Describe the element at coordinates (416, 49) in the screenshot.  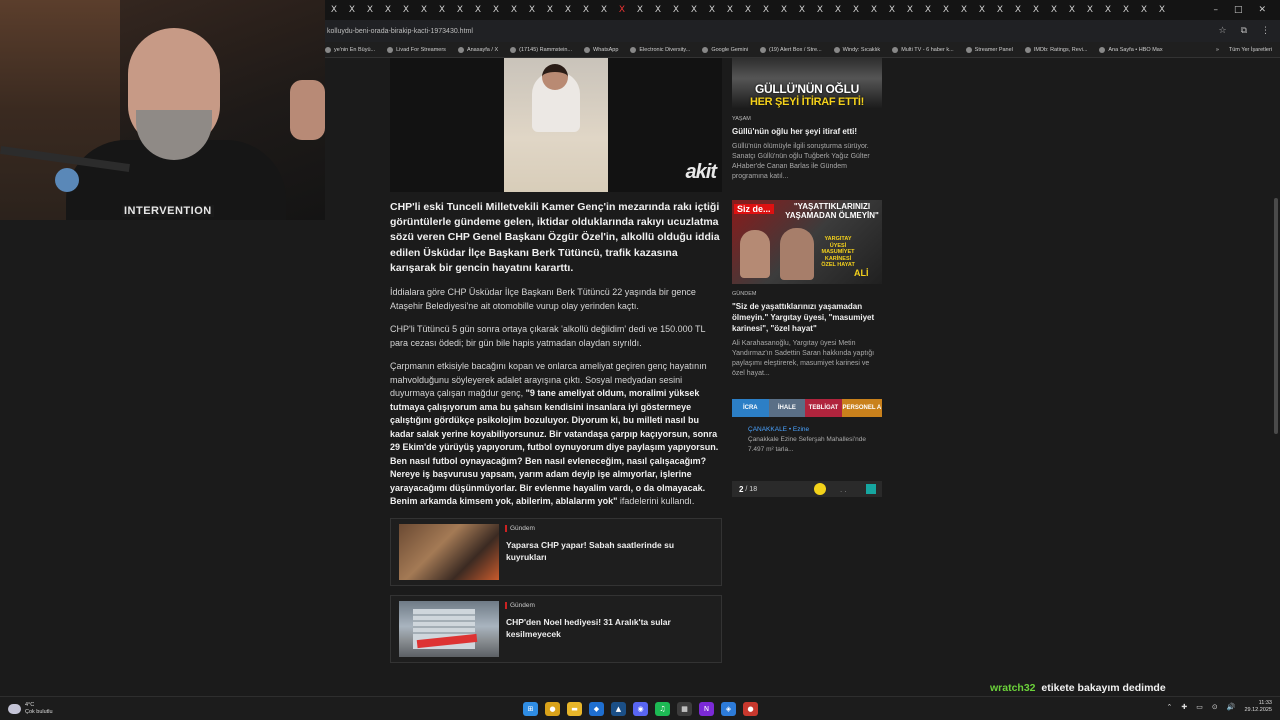
I see `bookmark-item: Livad For Streamers` at that location.